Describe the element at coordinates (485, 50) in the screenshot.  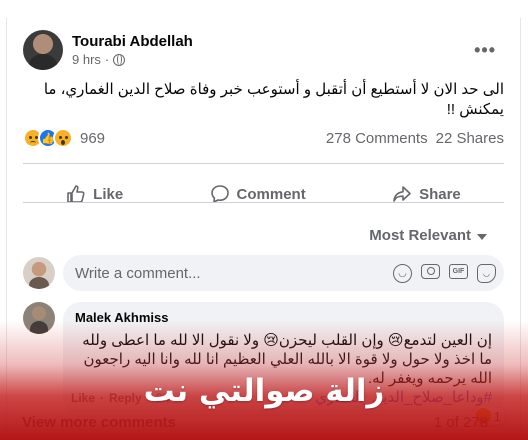
I see `more-options-icon: •••` at that location.